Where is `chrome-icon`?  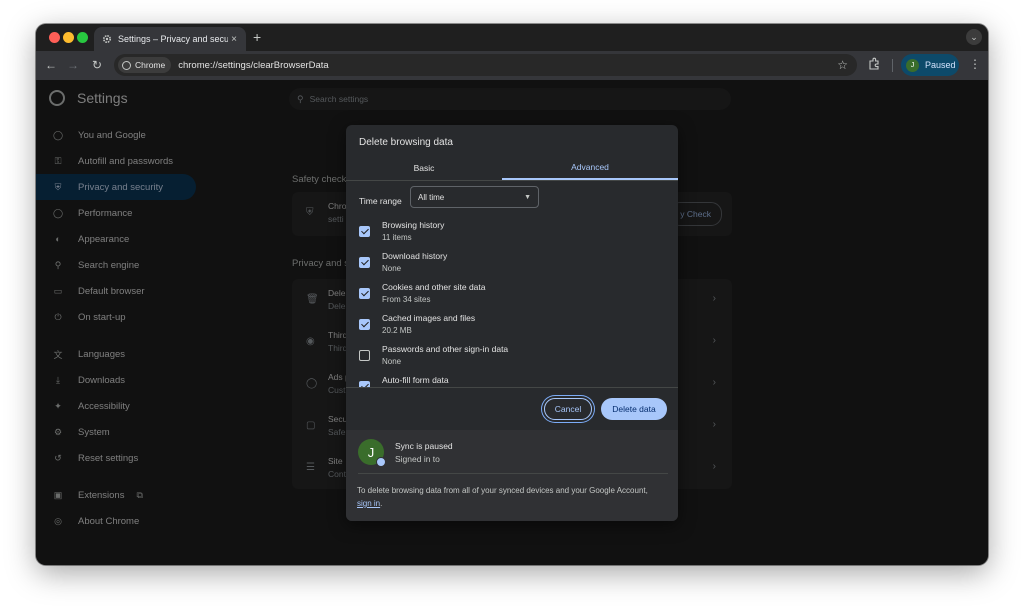 chrome-icon is located at coordinates (126, 65).